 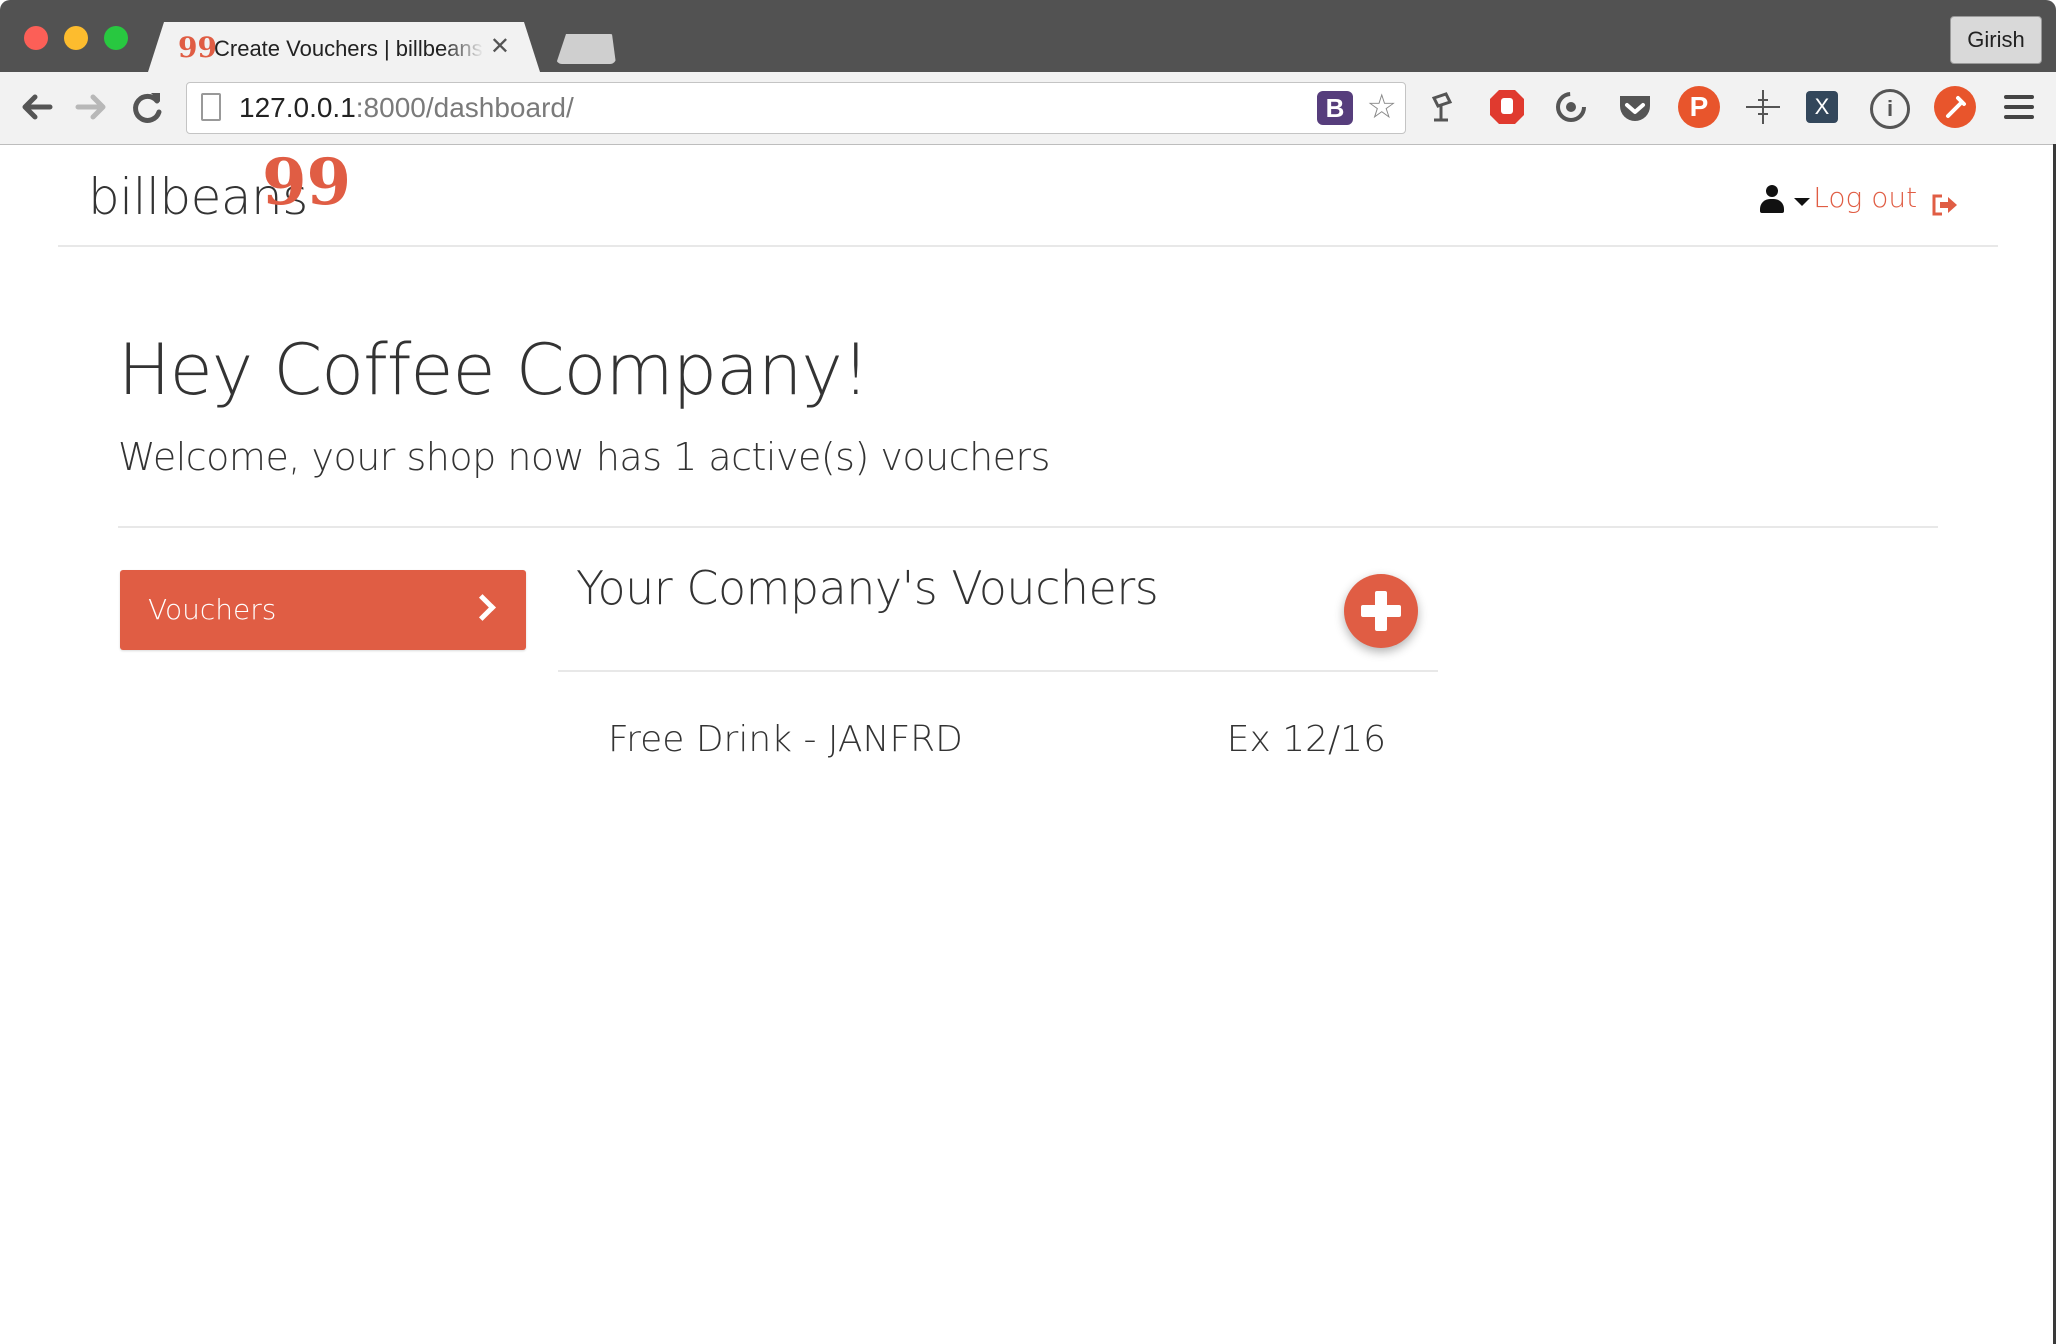 I want to click on page-title: Hey Coffee Company!, so click(x=494, y=370).